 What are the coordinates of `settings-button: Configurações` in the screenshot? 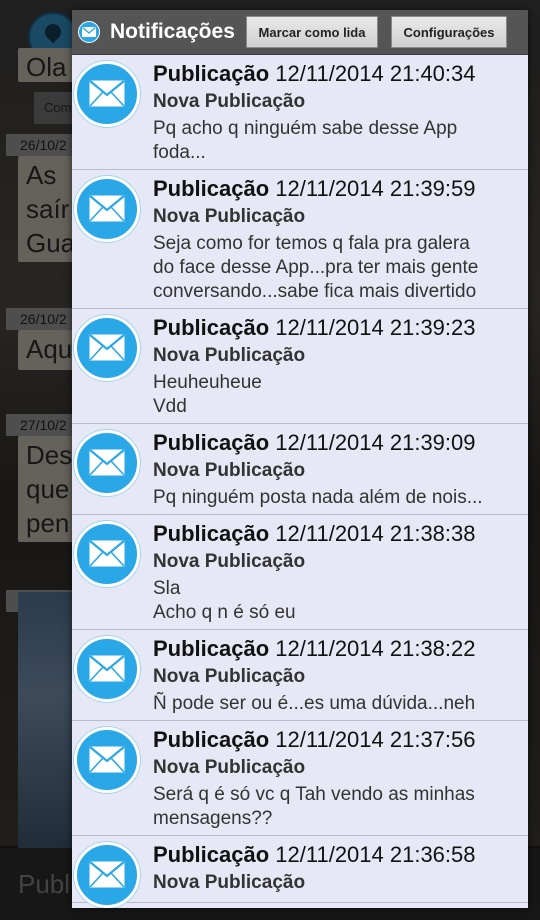 It's located at (449, 32).